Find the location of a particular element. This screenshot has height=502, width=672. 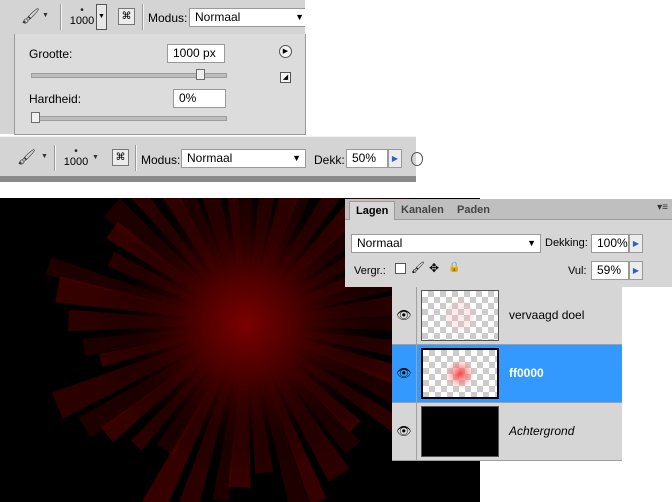

fill-value: 59% is located at coordinates (609, 270).